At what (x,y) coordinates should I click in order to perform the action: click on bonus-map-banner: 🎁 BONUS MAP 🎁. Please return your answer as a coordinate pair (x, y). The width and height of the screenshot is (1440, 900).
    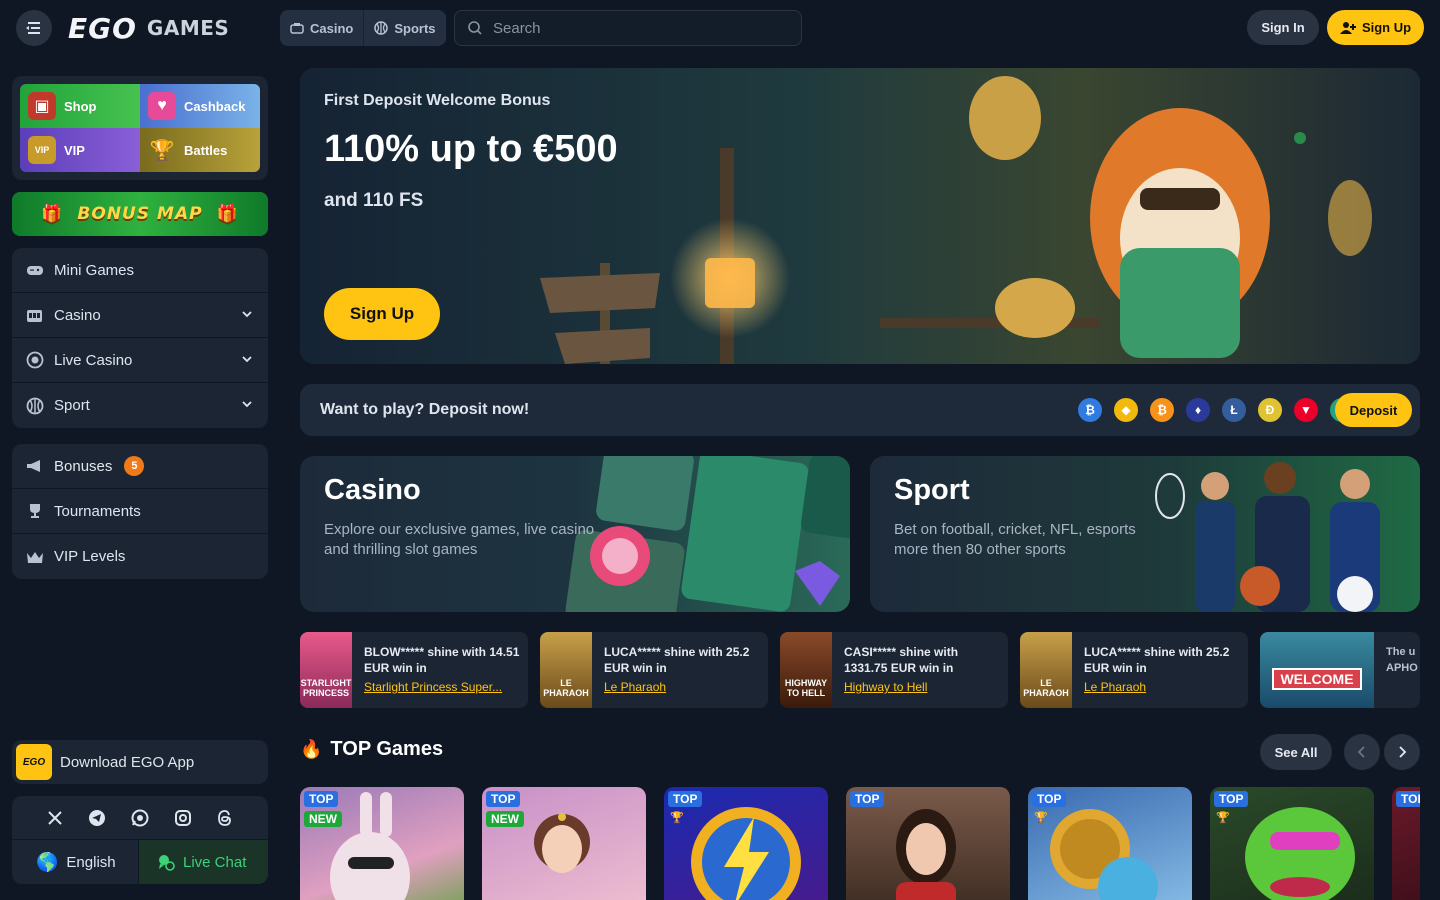
    Looking at the image, I should click on (140, 214).